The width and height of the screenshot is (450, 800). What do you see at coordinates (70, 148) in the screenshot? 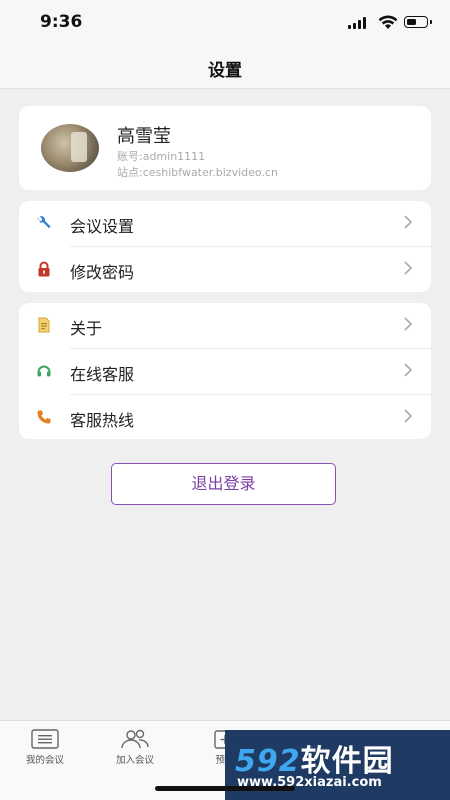
I see `avatar` at bounding box center [70, 148].